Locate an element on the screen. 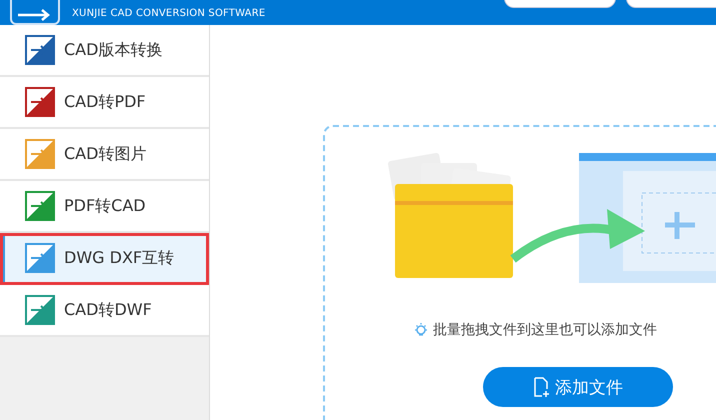 This screenshot has width=716, height=420. lightbulb-icon is located at coordinates (421, 330).